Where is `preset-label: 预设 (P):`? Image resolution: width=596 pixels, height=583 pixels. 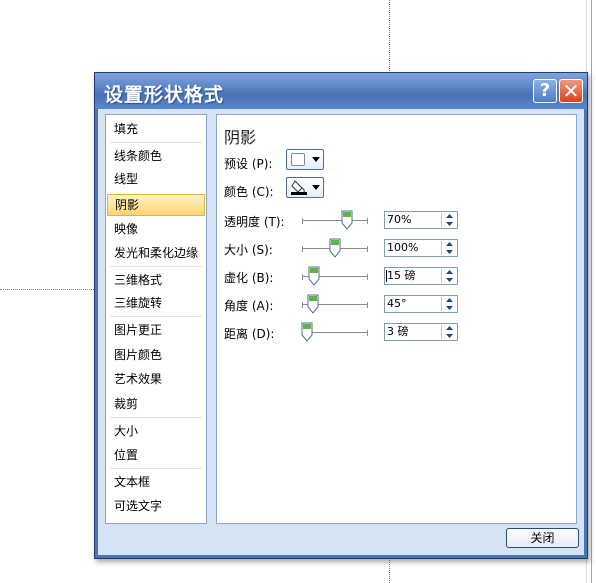
preset-label: 预设 (P): is located at coordinates (248, 164).